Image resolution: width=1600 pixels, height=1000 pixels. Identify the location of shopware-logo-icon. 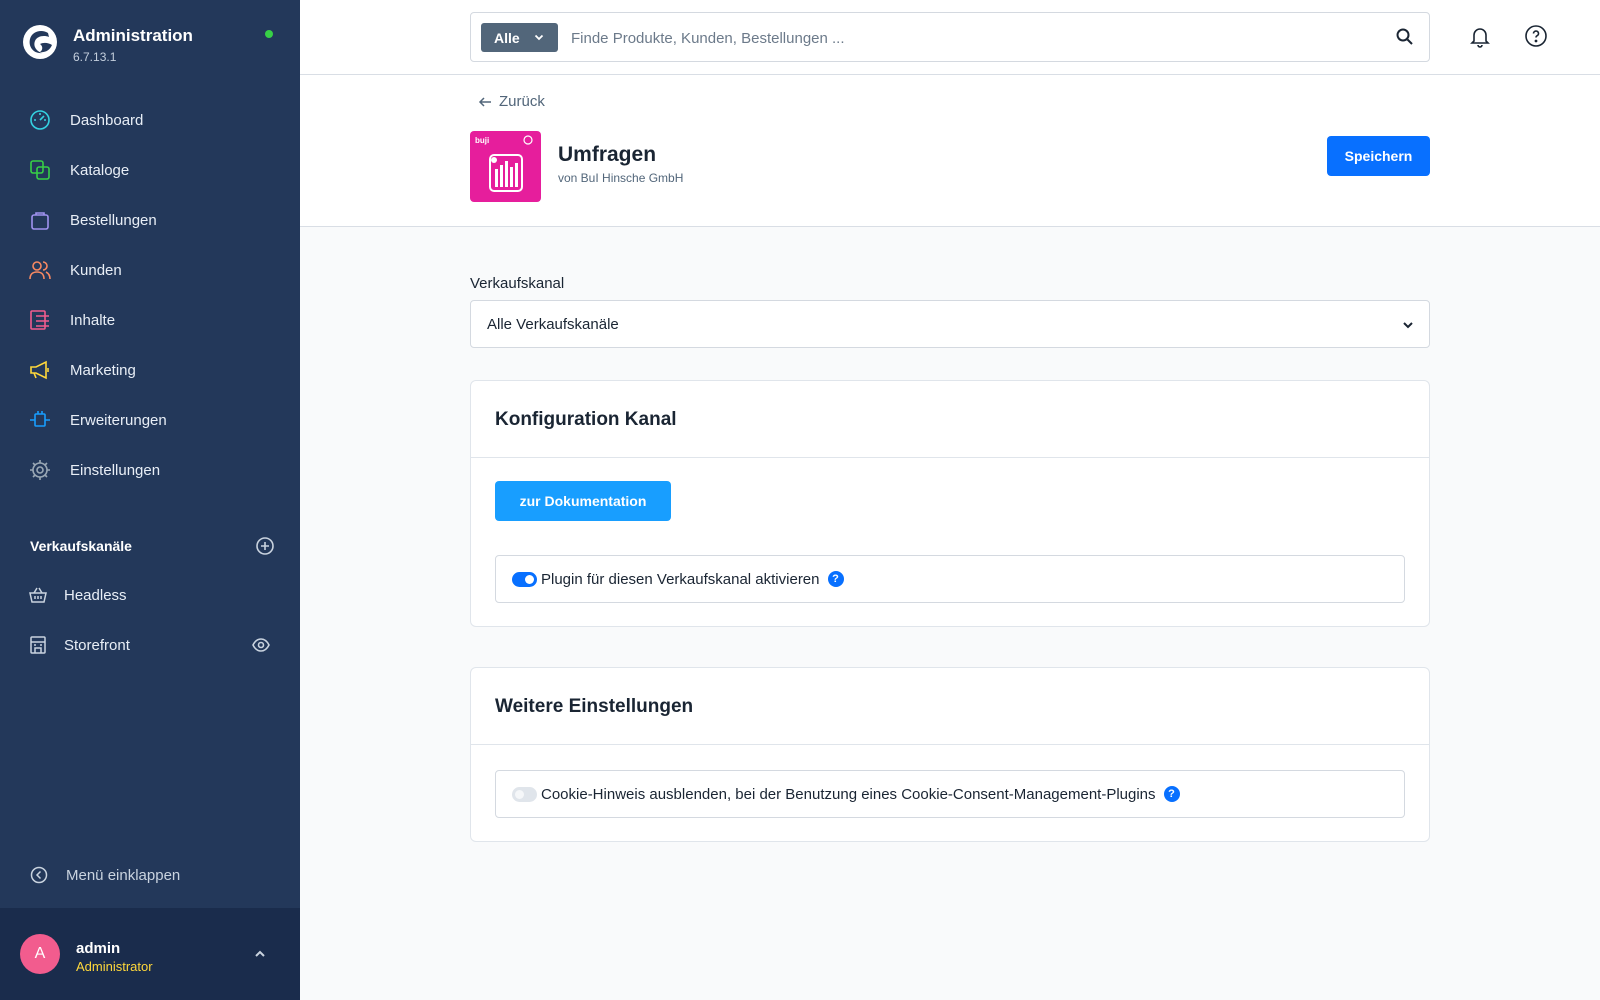
(40, 42).